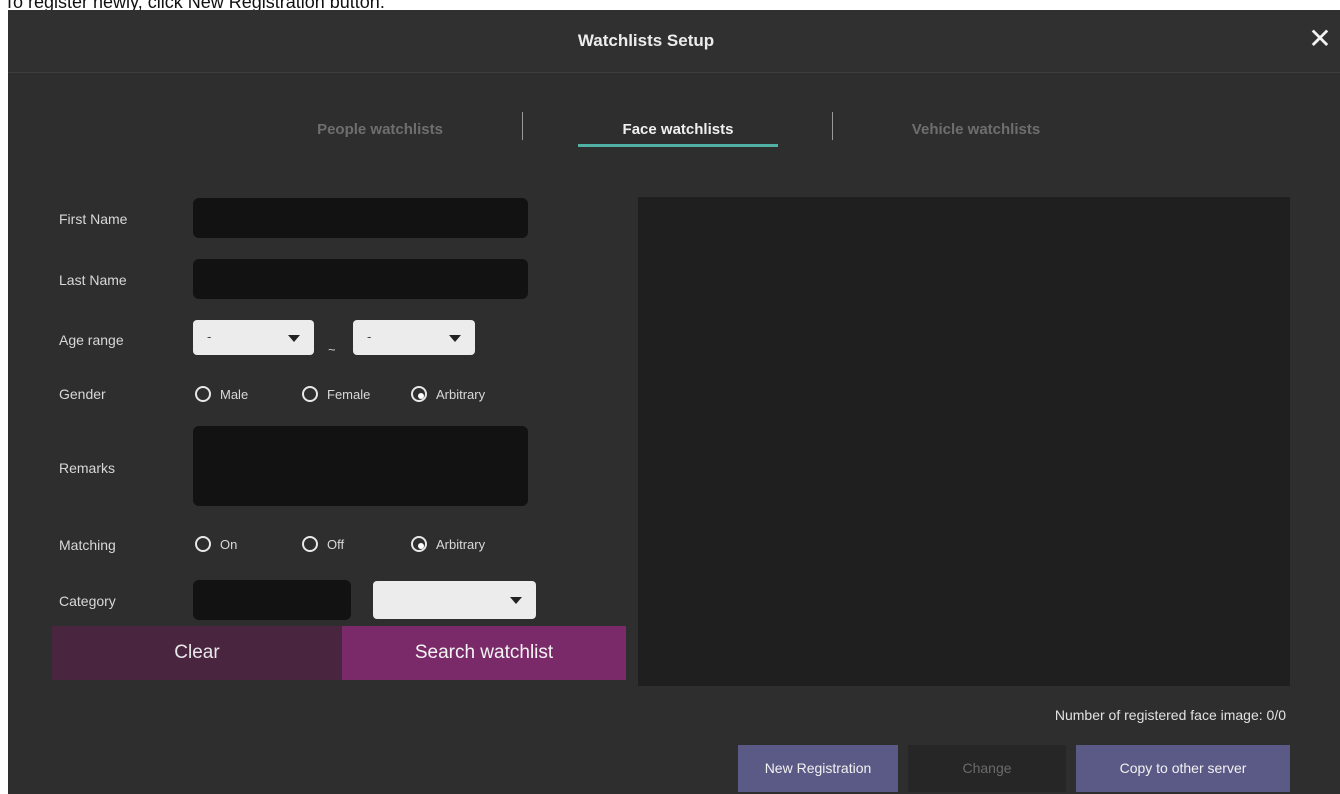 Image resolution: width=1340 pixels, height=794 pixels. What do you see at coordinates (87, 601) in the screenshot?
I see `category-label: Category` at bounding box center [87, 601].